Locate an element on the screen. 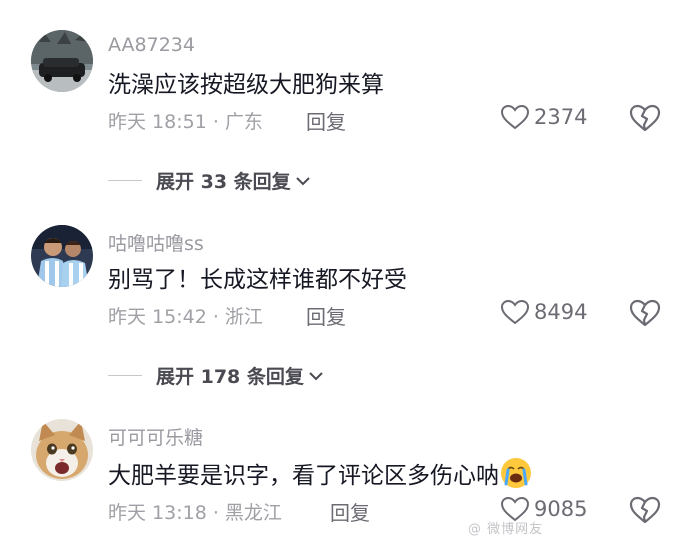 Image resolution: width=690 pixels, height=553 pixels. comment-meta: 昨天 15:42 · 浙江 is located at coordinates (185, 317).